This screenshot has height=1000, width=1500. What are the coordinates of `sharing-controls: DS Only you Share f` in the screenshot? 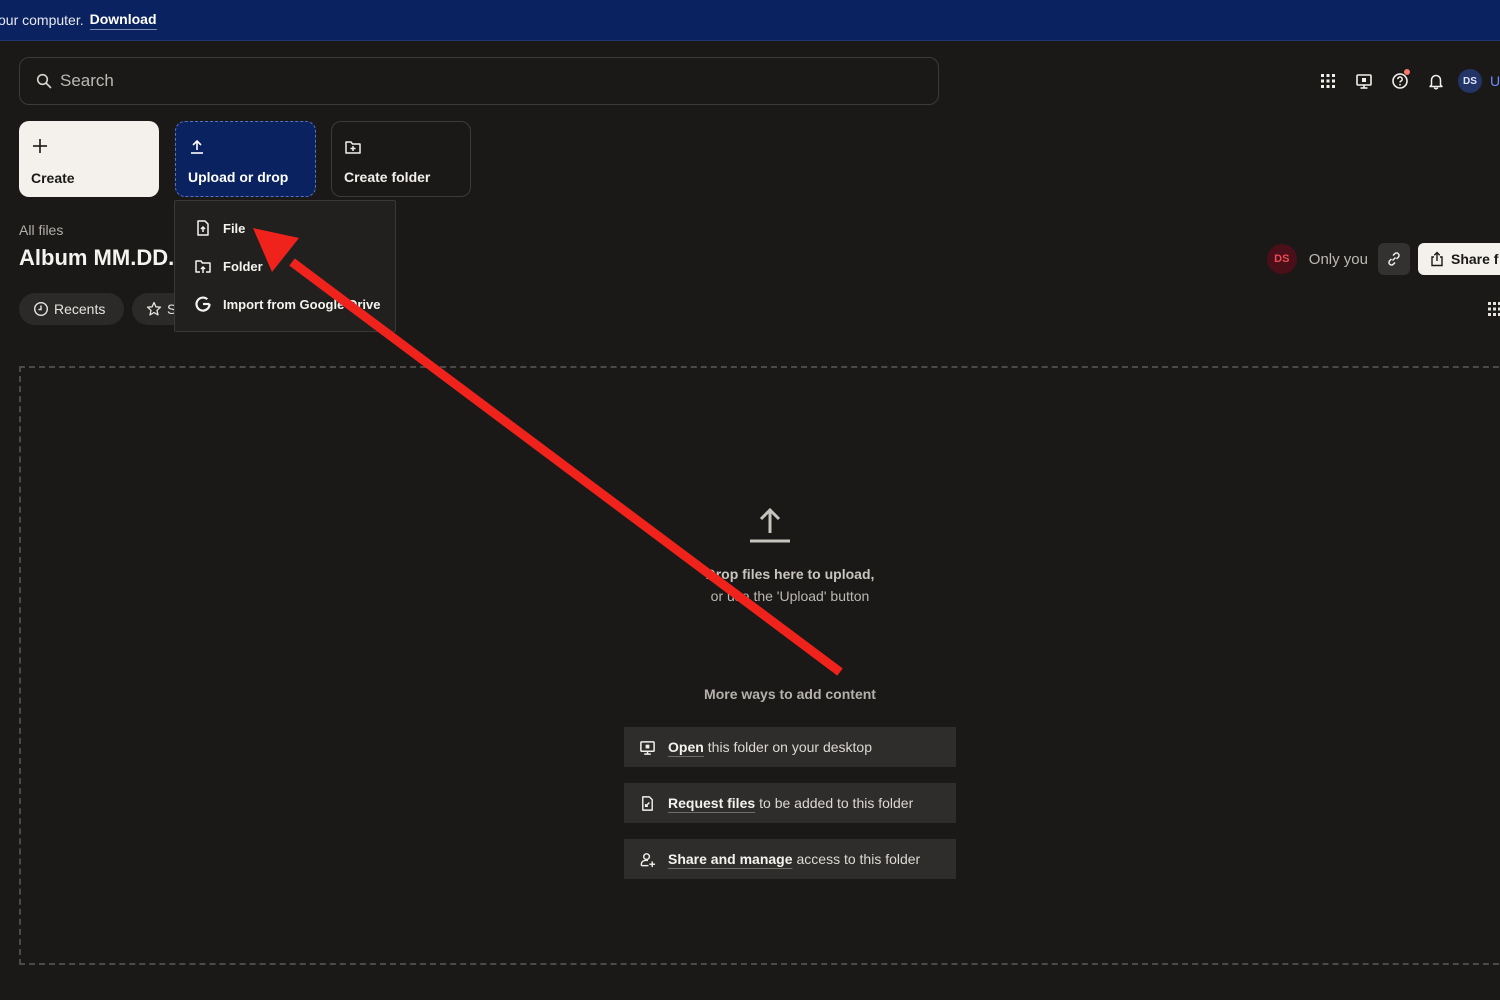 It's located at (1383, 259).